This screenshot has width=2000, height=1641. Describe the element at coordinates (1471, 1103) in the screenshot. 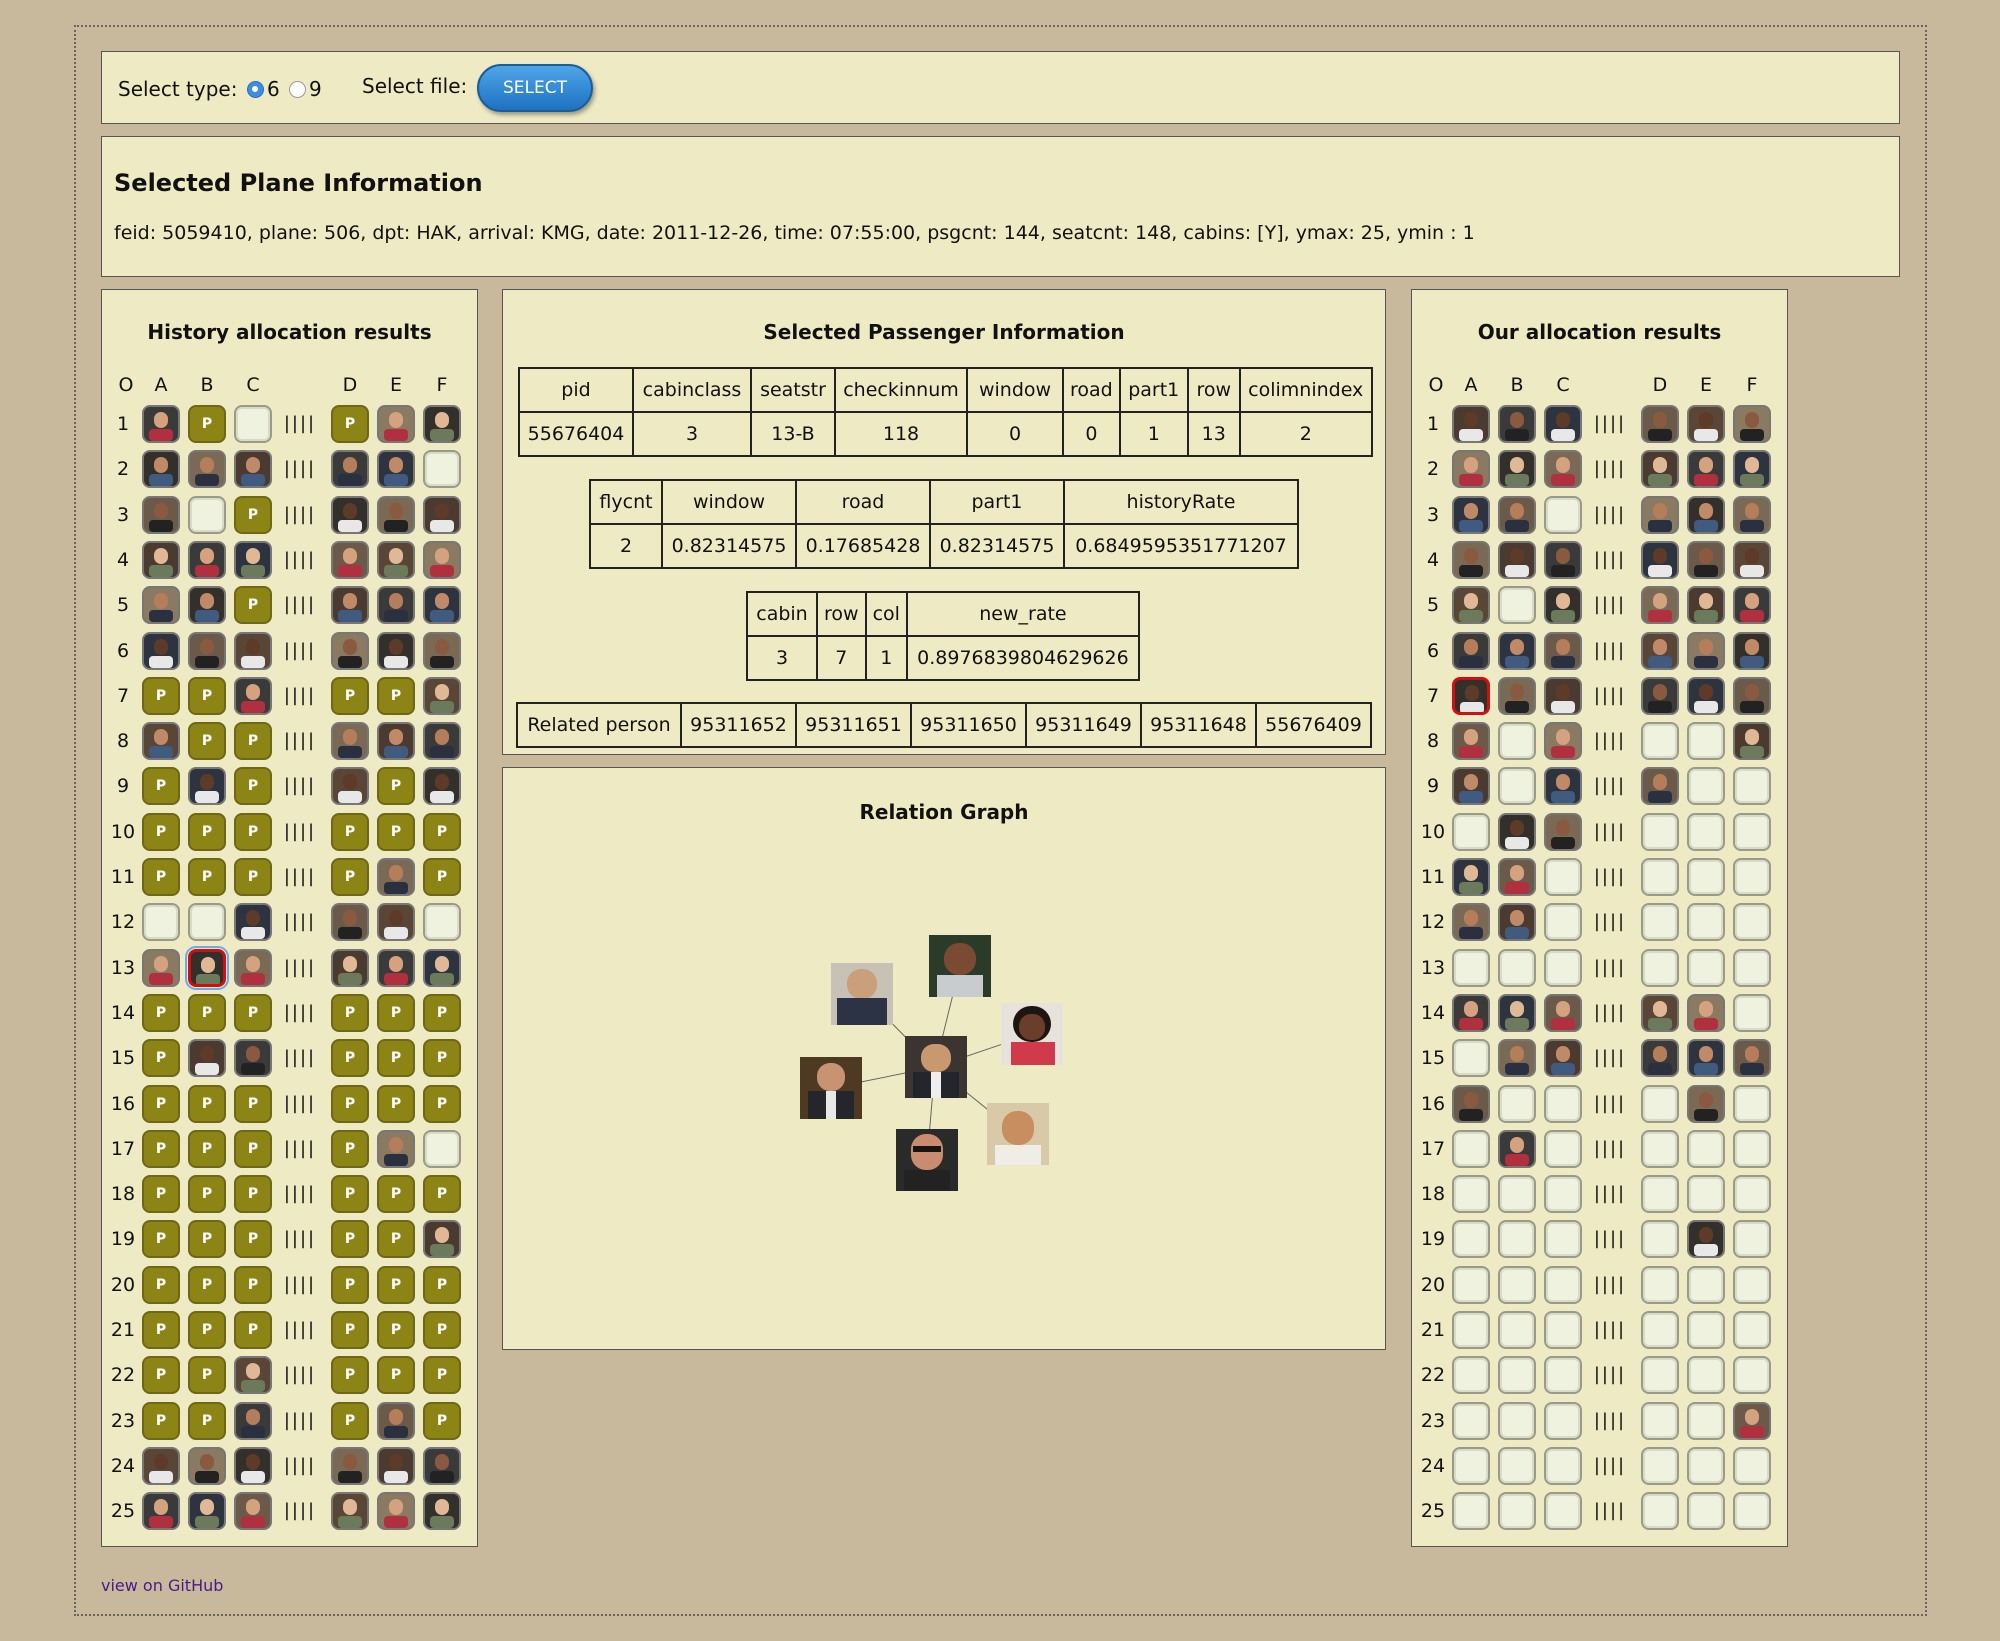

I see `seat-16A` at that location.